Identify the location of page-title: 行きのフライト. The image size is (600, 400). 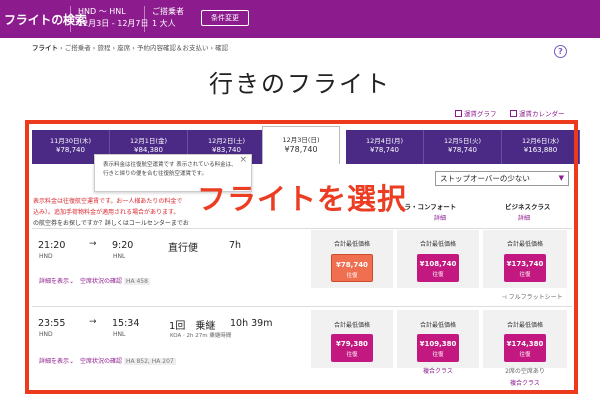
(300, 84).